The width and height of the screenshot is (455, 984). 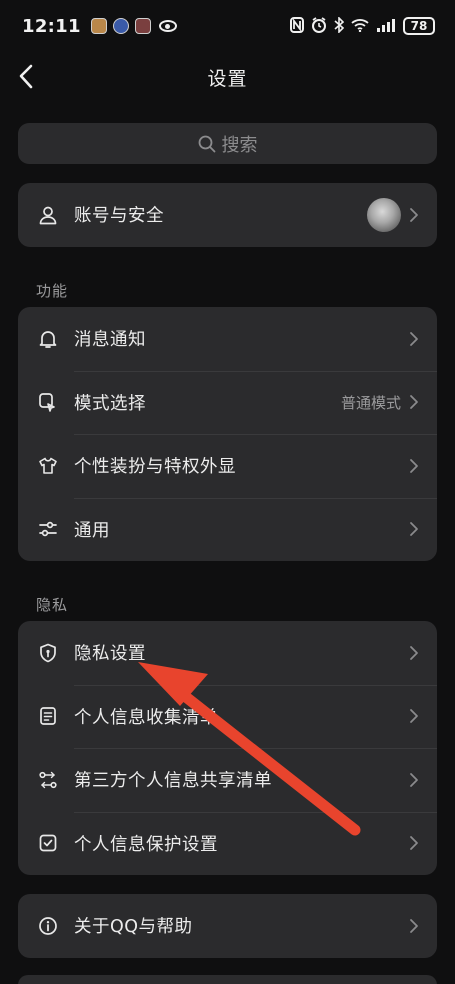 What do you see at coordinates (48, 529) in the screenshot?
I see `sliders-icon` at bounding box center [48, 529].